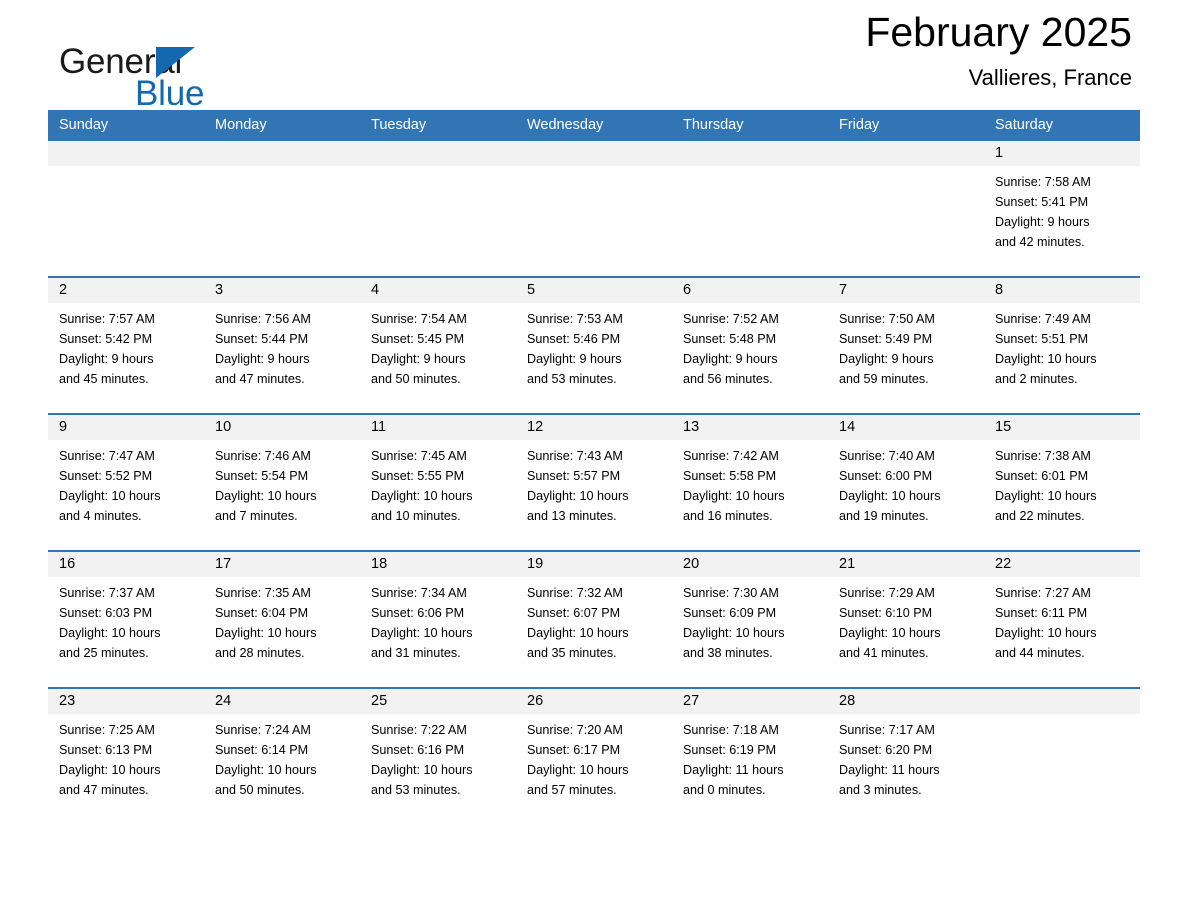 The width and height of the screenshot is (1188, 918). What do you see at coordinates (750, 125) in the screenshot?
I see `weekday-header-thursday: Thursday` at bounding box center [750, 125].